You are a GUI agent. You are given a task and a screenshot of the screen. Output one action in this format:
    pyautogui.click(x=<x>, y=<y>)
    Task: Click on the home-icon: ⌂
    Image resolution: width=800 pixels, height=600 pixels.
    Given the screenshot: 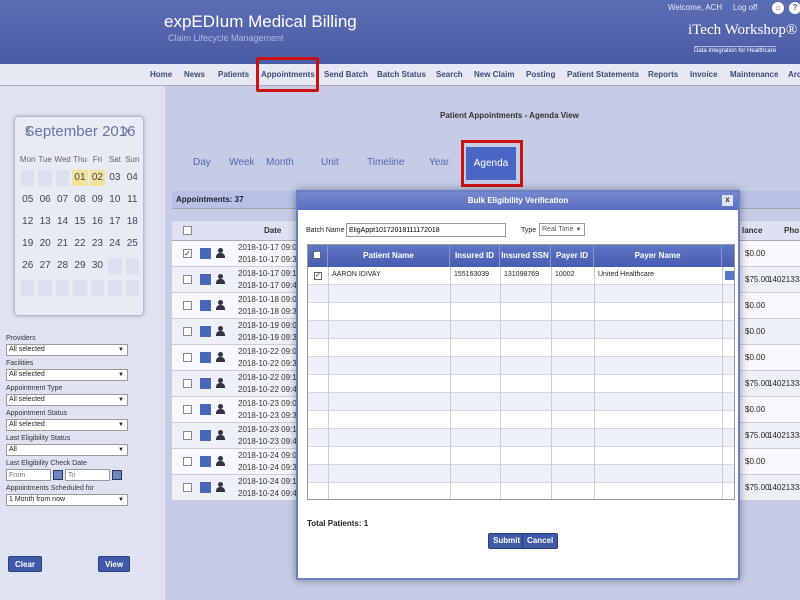 What is the action you would take?
    pyautogui.click(x=778, y=8)
    